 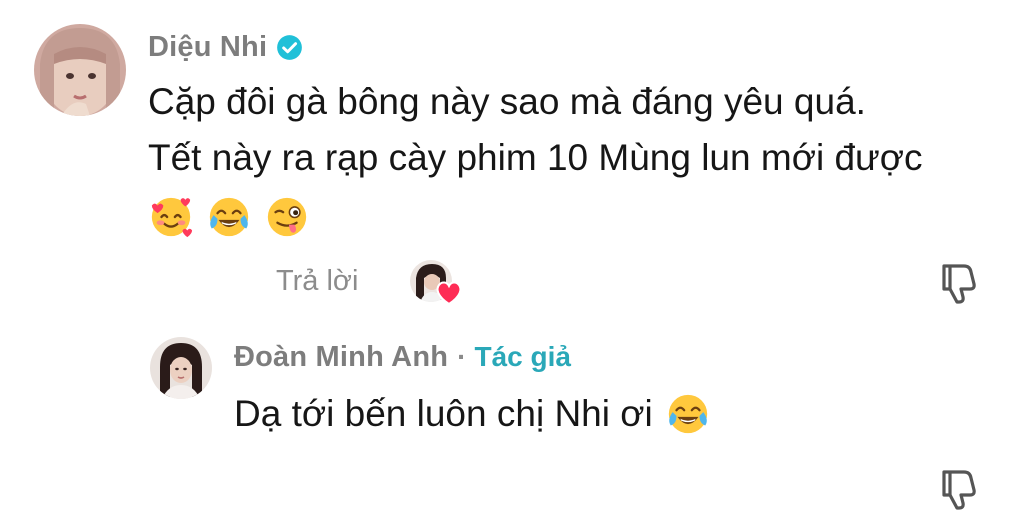 I want to click on liked-by-creator, so click(x=438, y=283).